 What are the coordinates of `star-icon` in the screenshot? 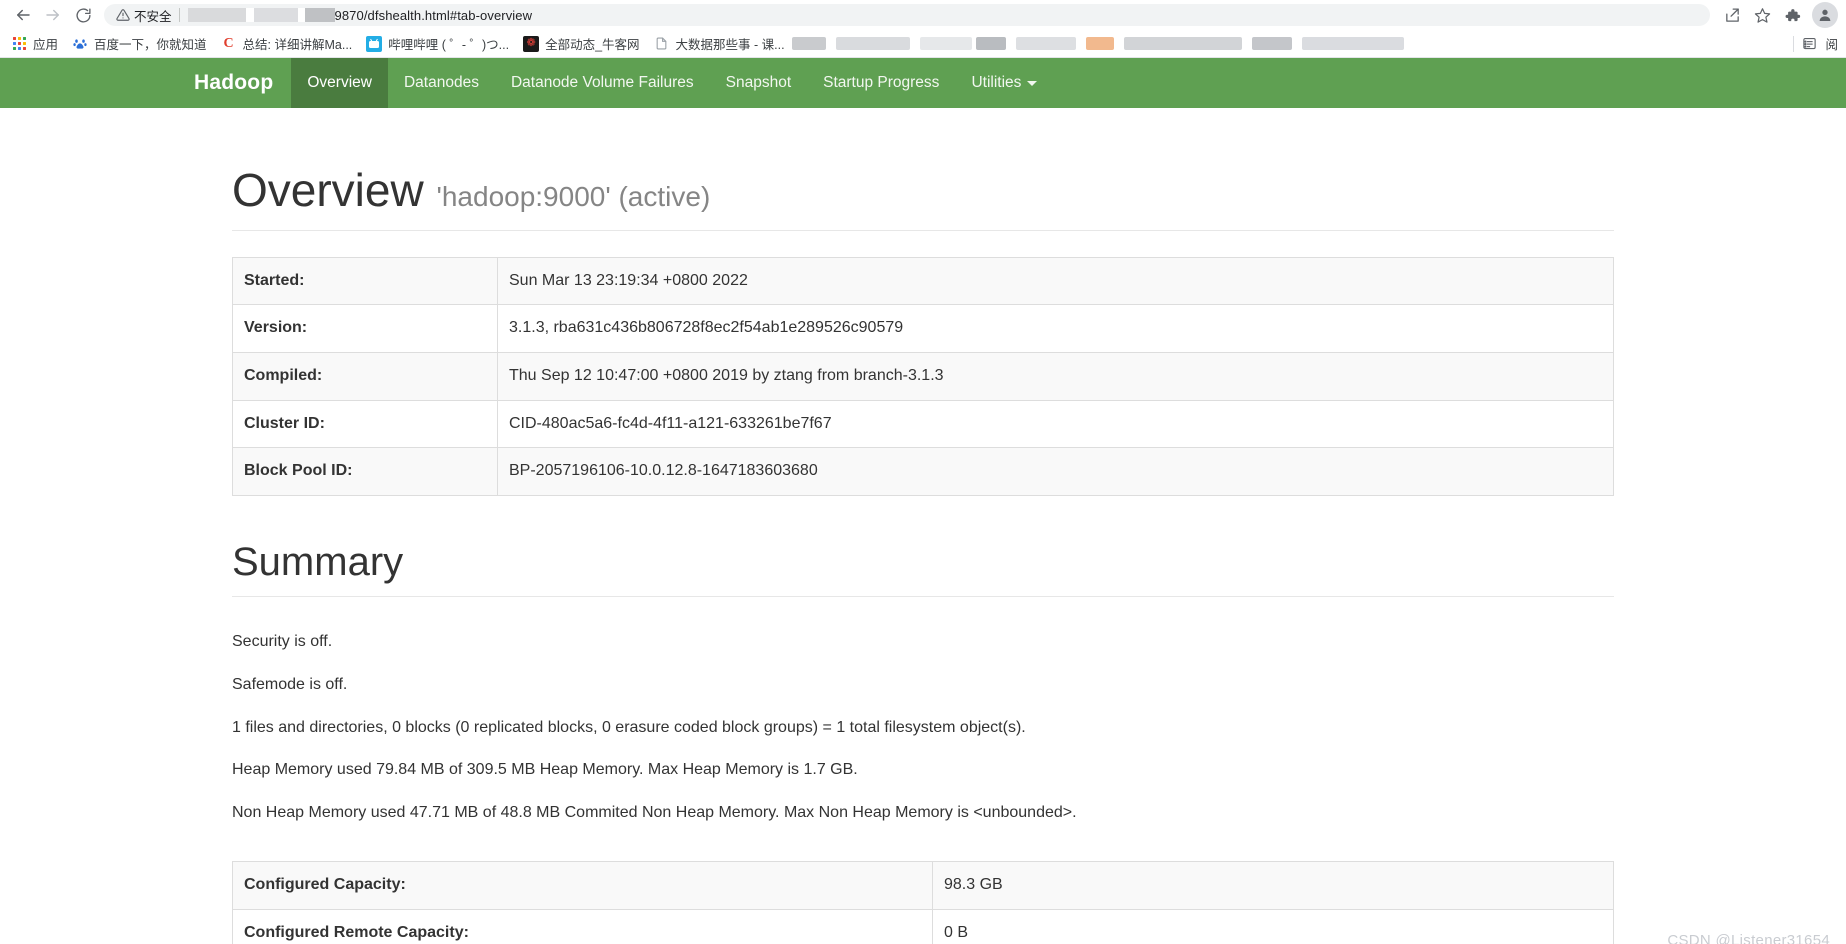 It's located at (1762, 15).